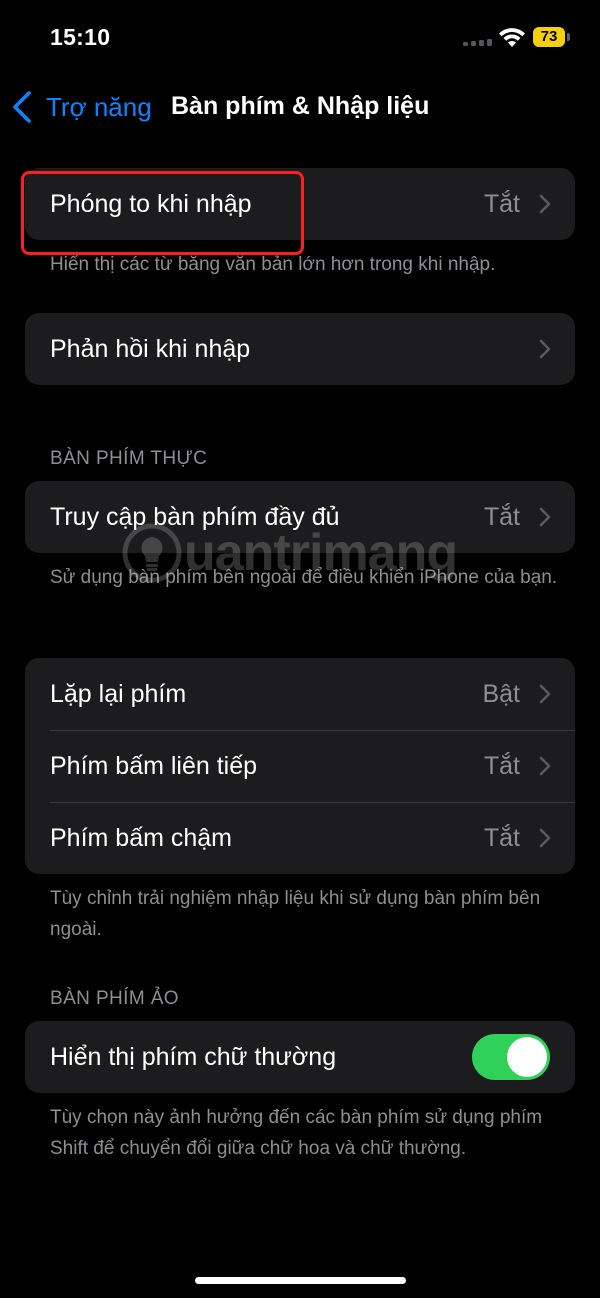 The height and width of the screenshot is (1298, 600). I want to click on full-keyboard-access-group: Truy cập bàn phím đầy đủ Tắt, so click(300, 517).